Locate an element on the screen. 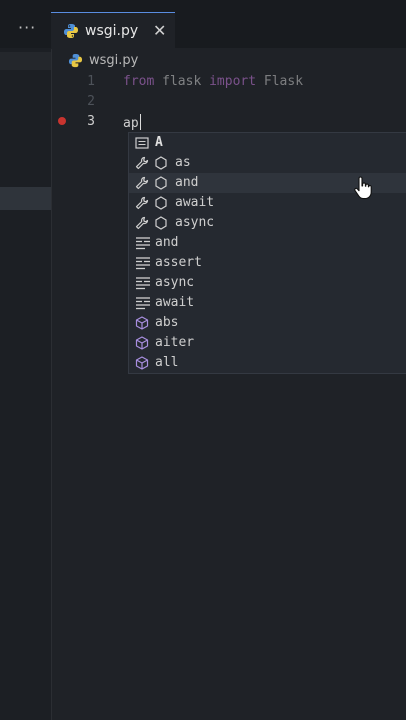 The width and height of the screenshot is (406, 720). suggestion-label: abs is located at coordinates (167, 322).